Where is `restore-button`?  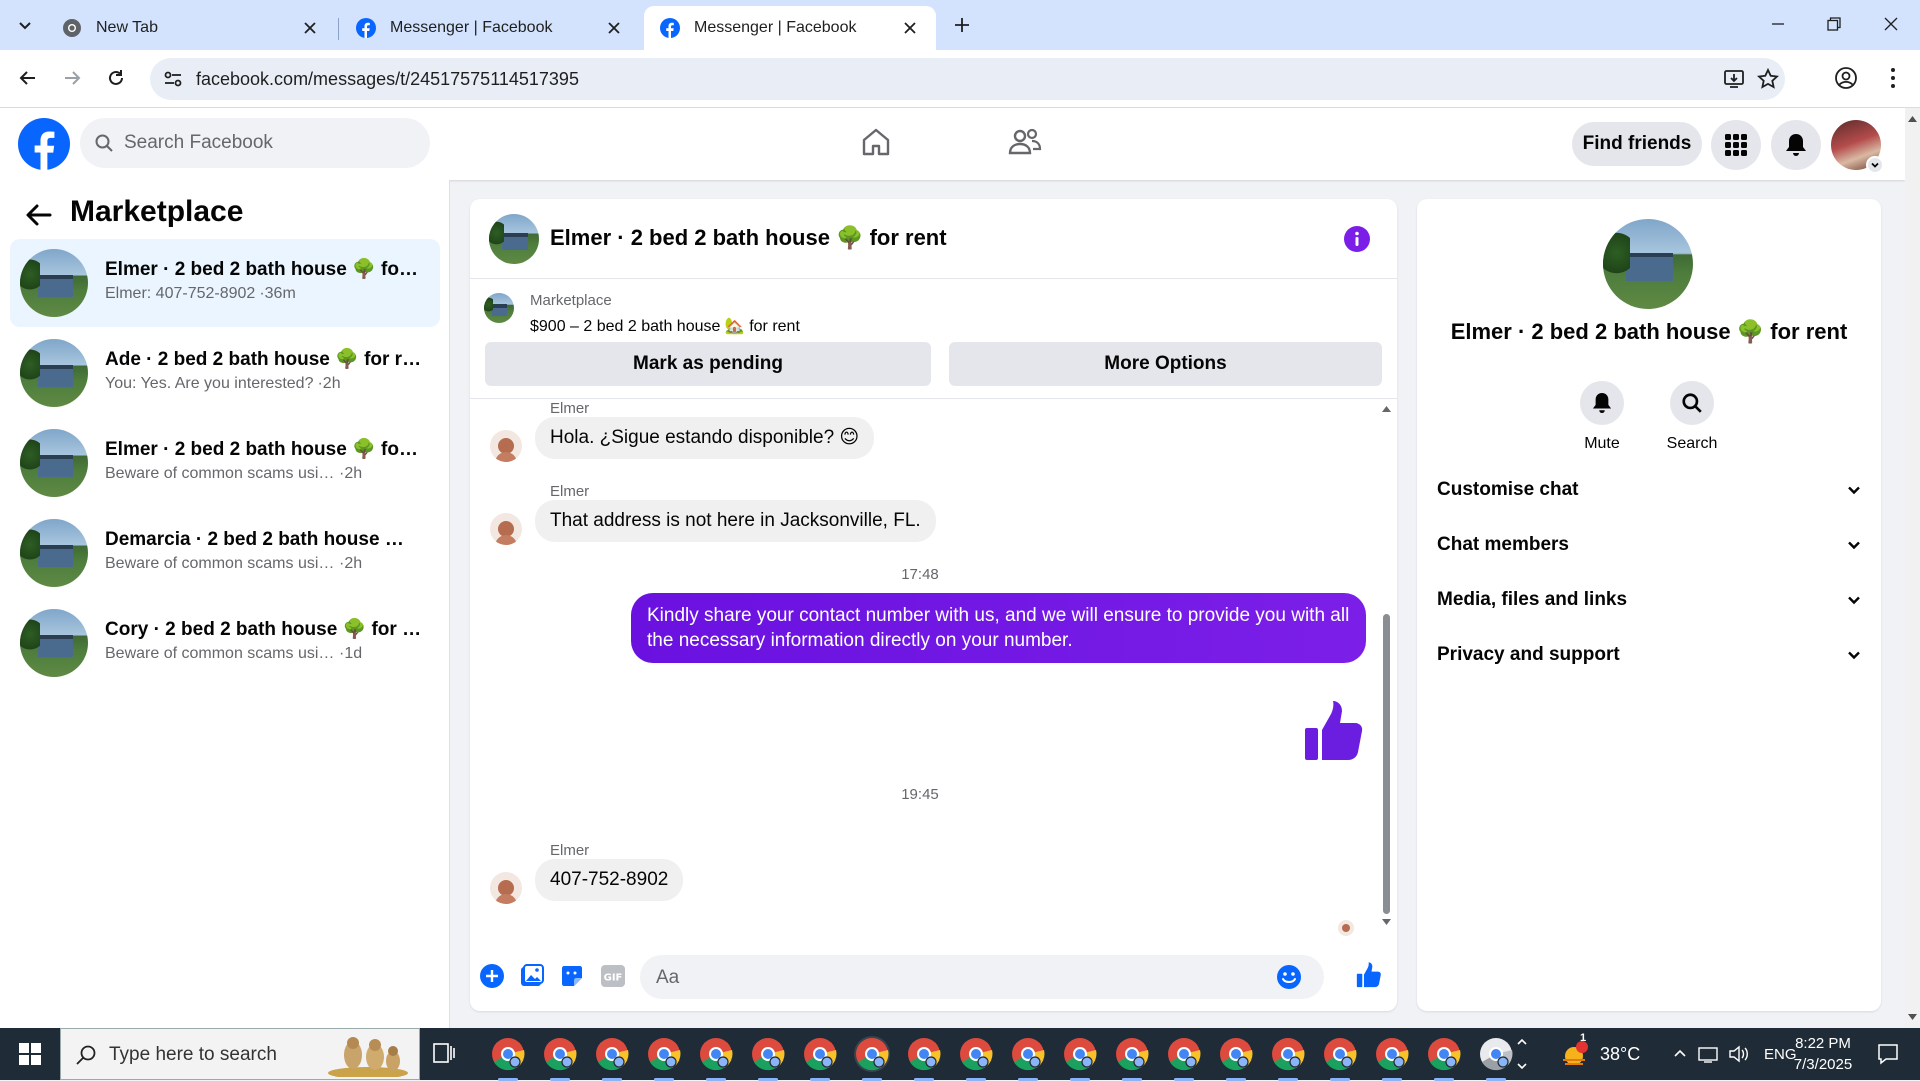
restore-button is located at coordinates (1834, 24).